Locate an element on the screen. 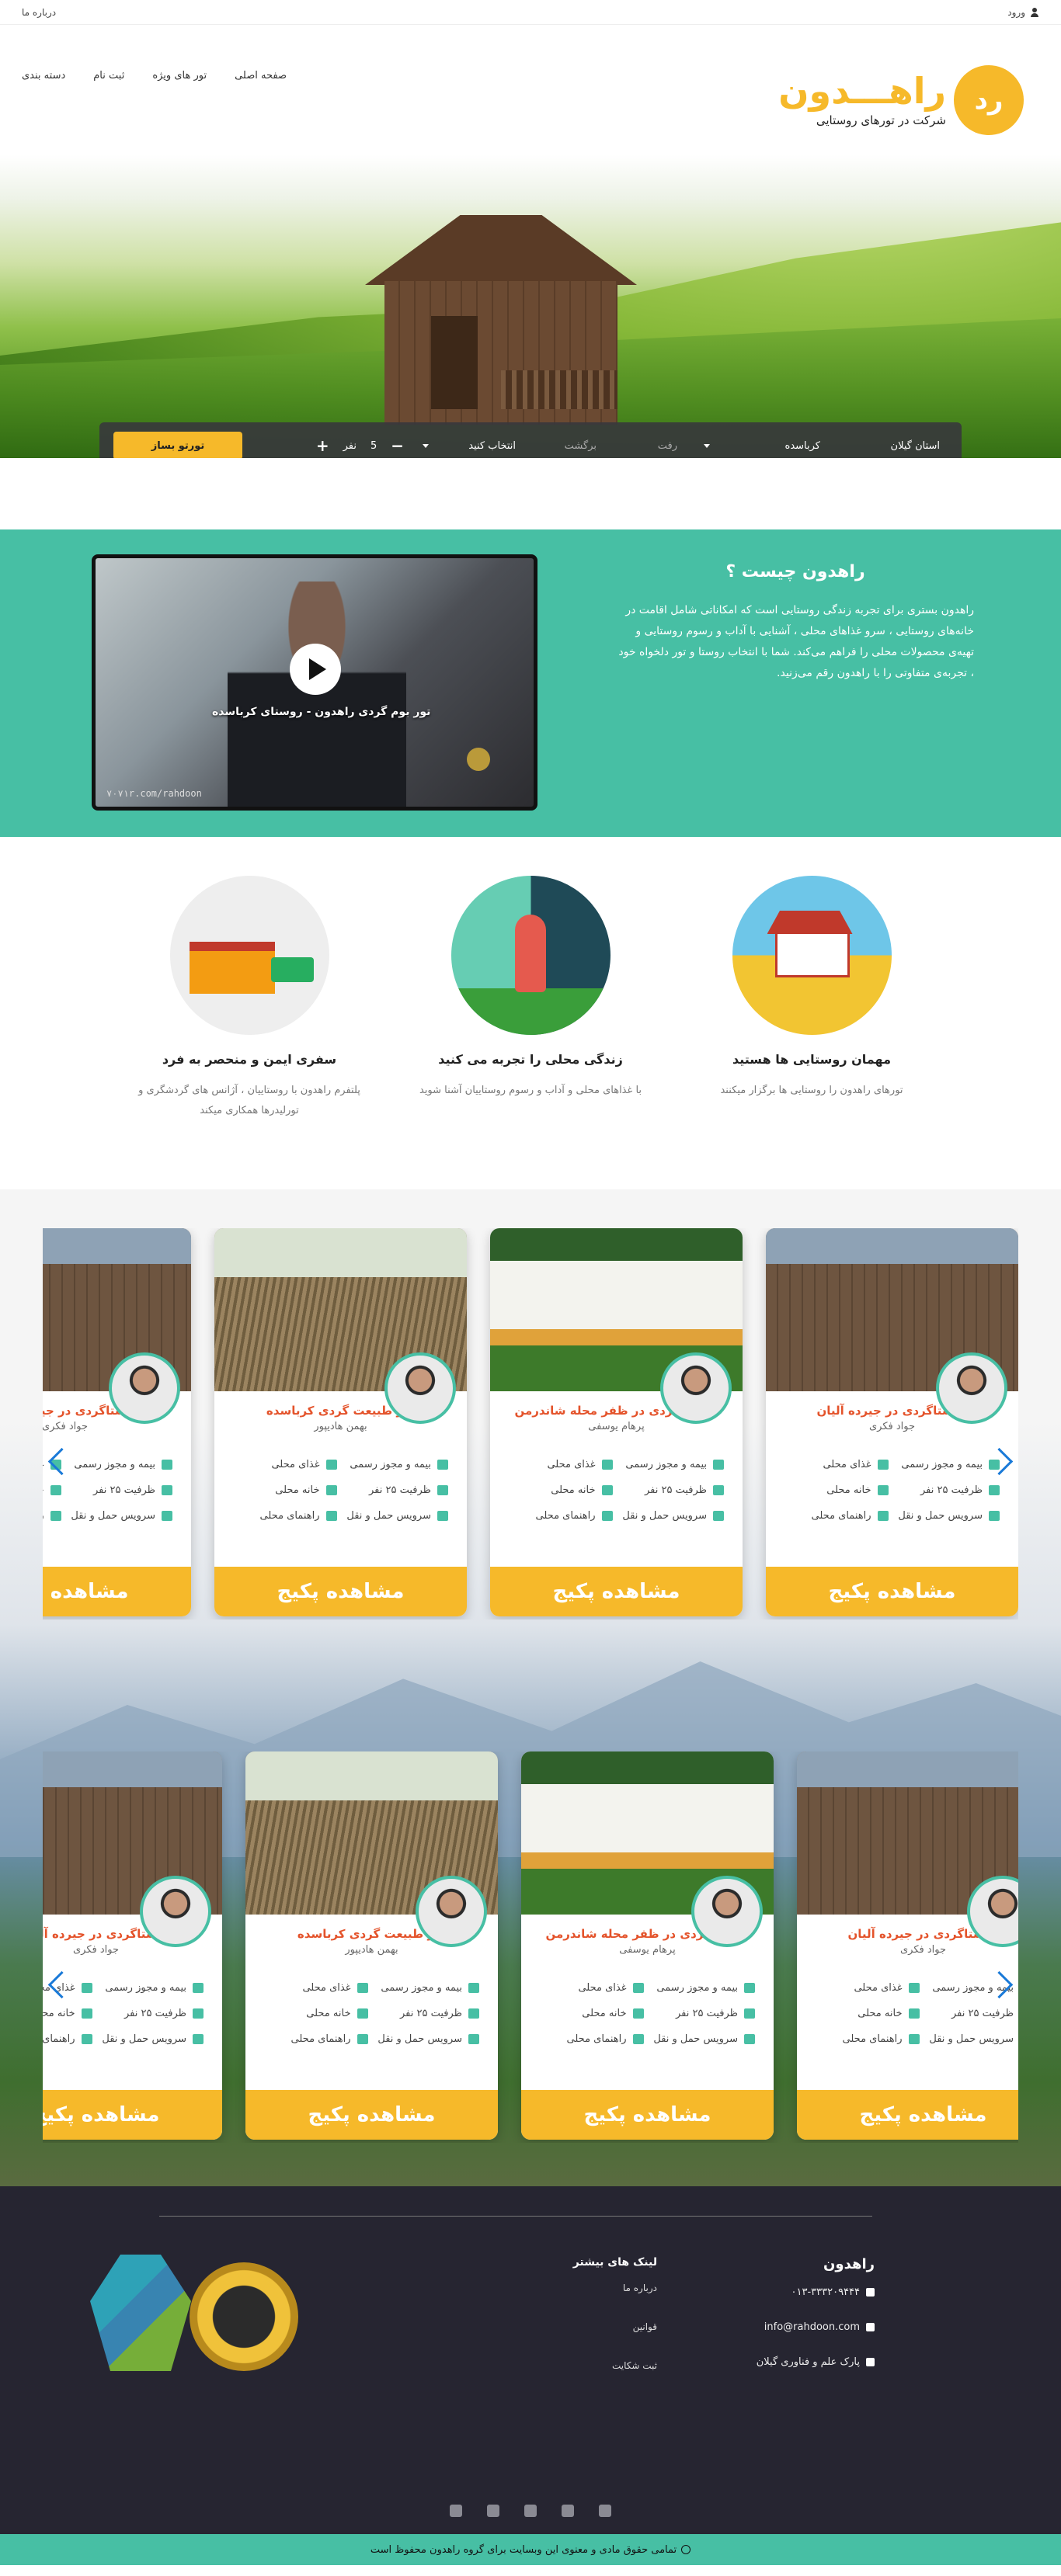 Image resolution: width=1061 pixels, height=2576 pixels. package-photo is located at coordinates (117, 1326).